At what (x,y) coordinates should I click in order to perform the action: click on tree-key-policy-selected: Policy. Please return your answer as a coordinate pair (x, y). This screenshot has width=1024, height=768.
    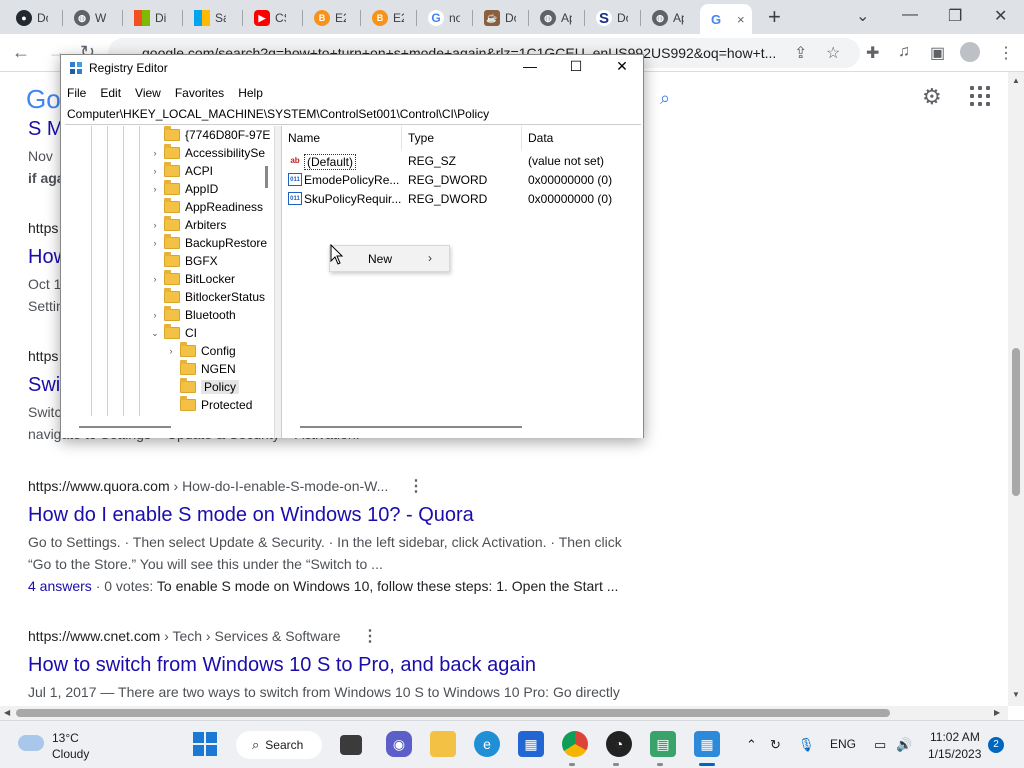
    Looking at the image, I should click on (202, 387).